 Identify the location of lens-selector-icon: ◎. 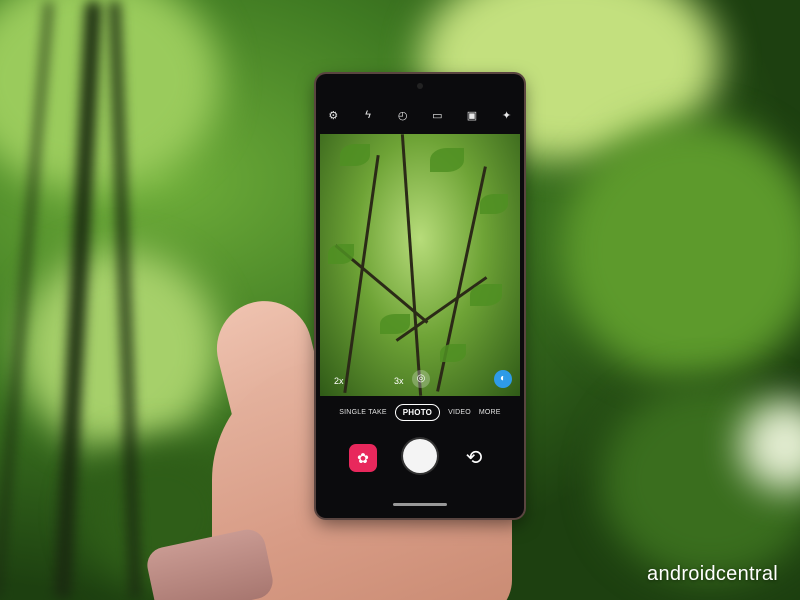
(421, 379).